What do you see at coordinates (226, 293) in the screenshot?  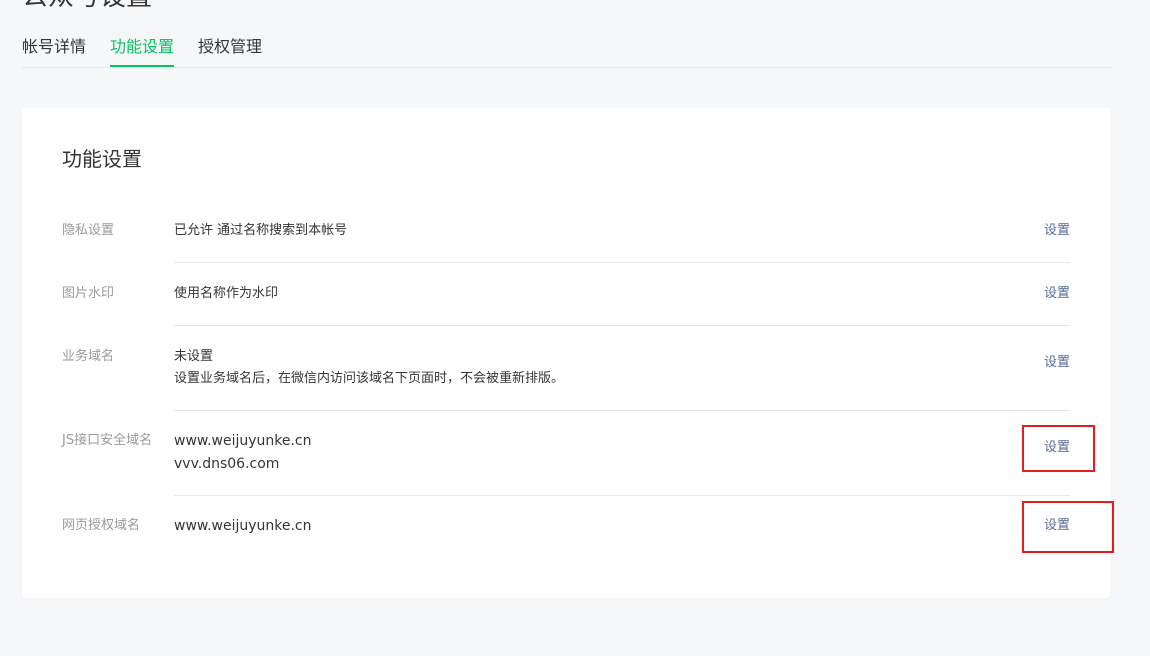 I see `row-value: 使用名称作为水印` at bounding box center [226, 293].